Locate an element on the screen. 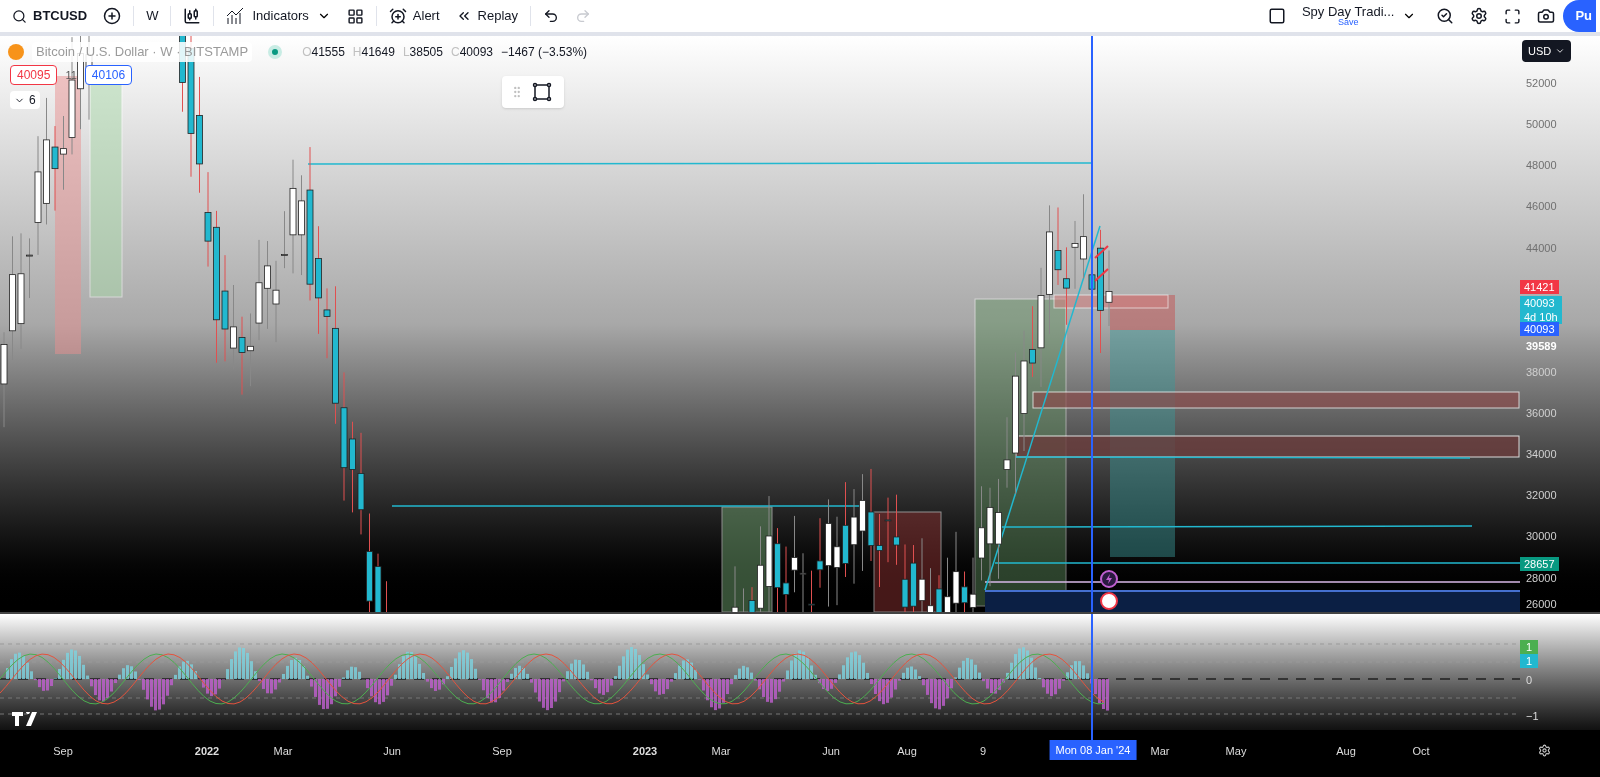 This screenshot has width=1600, height=777. event-icon is located at coordinates (1109, 579).